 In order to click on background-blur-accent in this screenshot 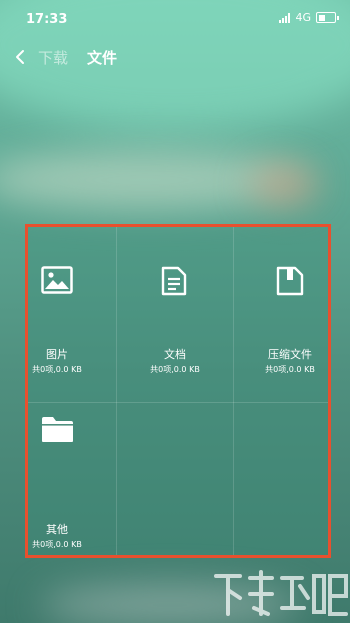, I will do `click(285, 185)`.